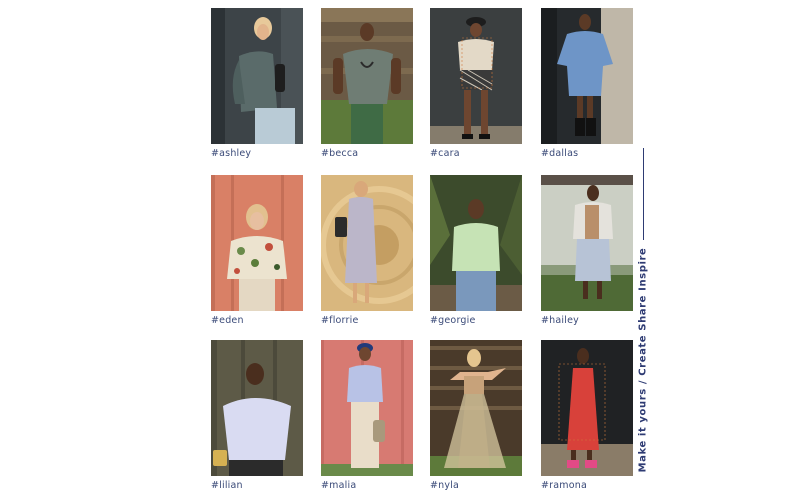  I want to click on look-tag: #lilian, so click(257, 485).